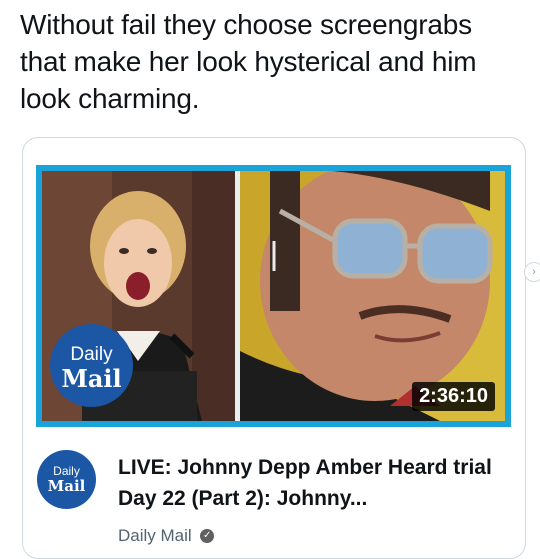 This screenshot has height=559, width=540. Describe the element at coordinates (155, 535) in the screenshot. I see `channel-name: Daily Mail` at that location.